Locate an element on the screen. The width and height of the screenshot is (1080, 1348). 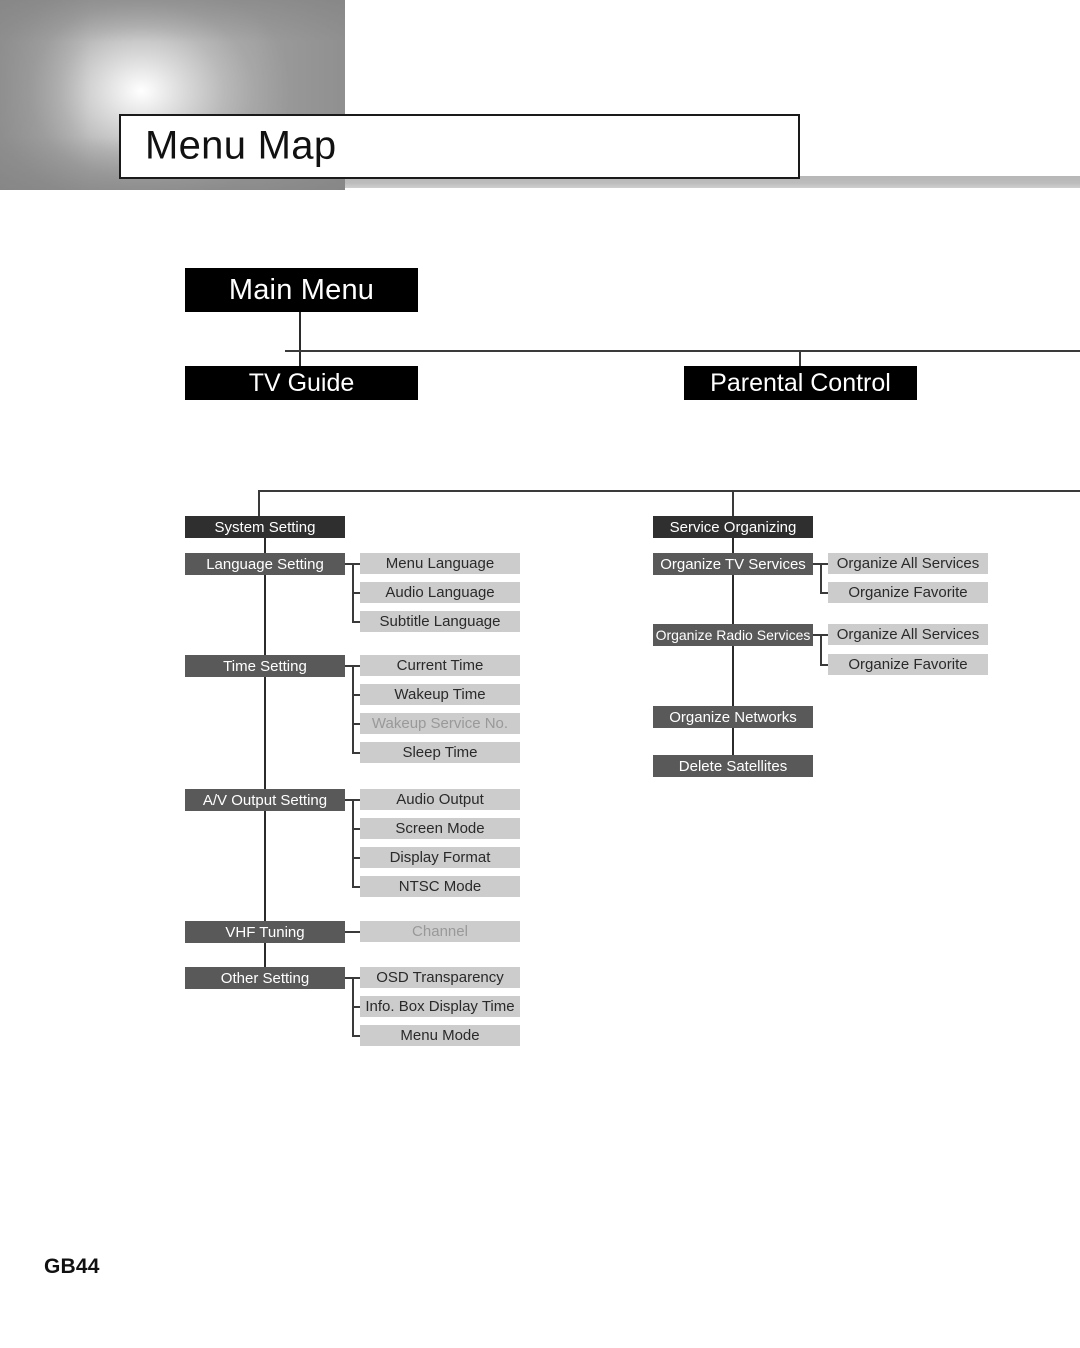
node-screen-mode: Screen Mode is located at coordinates (440, 828).